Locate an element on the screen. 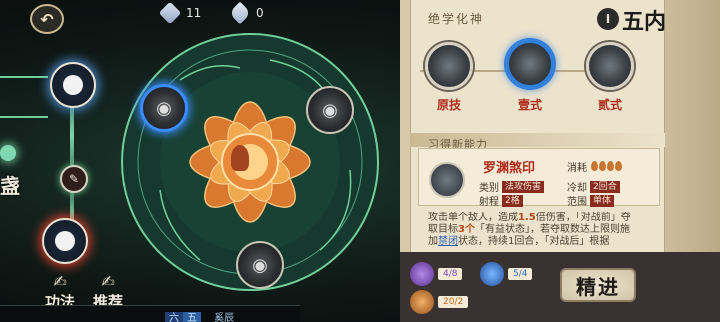 The height and width of the screenshot is (322, 720). desc-text: 取目标 is located at coordinates (443, 229).